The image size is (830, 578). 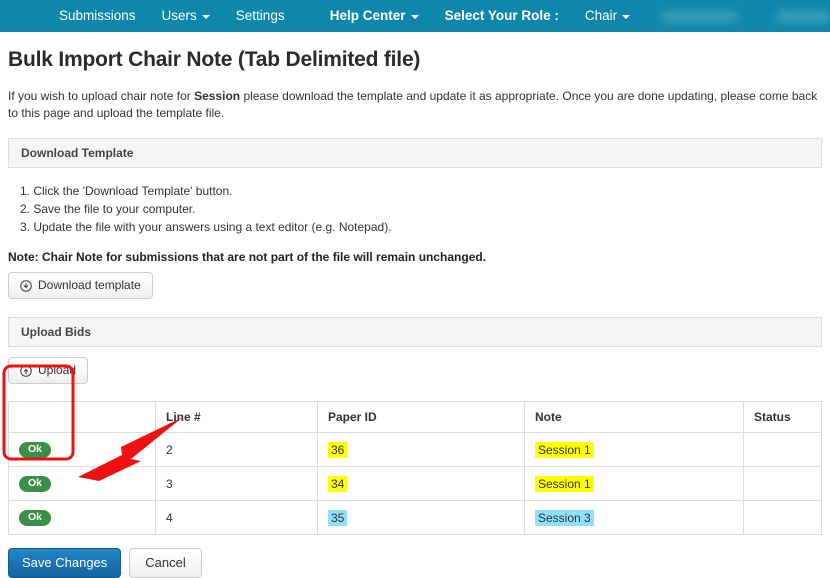 I want to click on upload-button-label: Upload, so click(x=57, y=370).